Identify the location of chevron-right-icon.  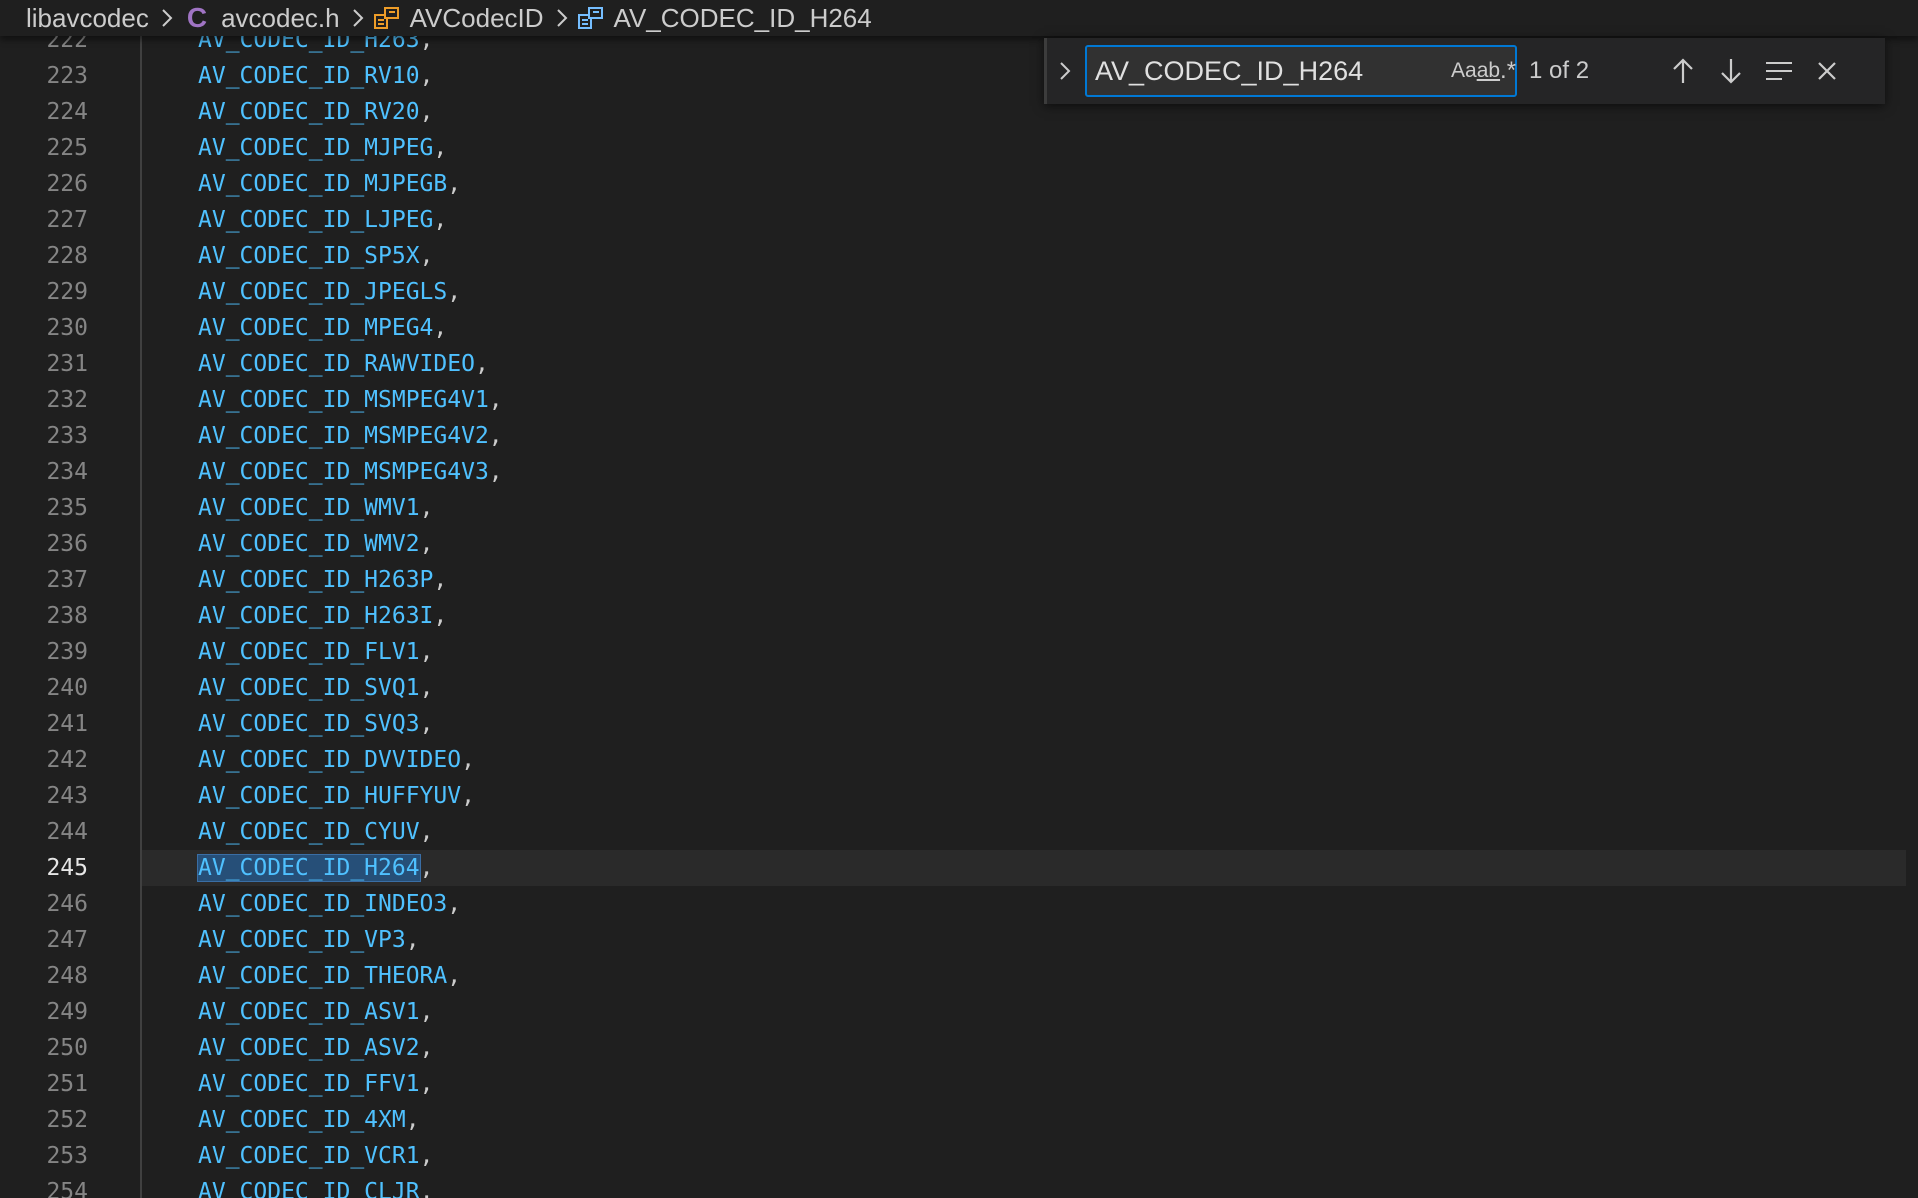
(562, 18).